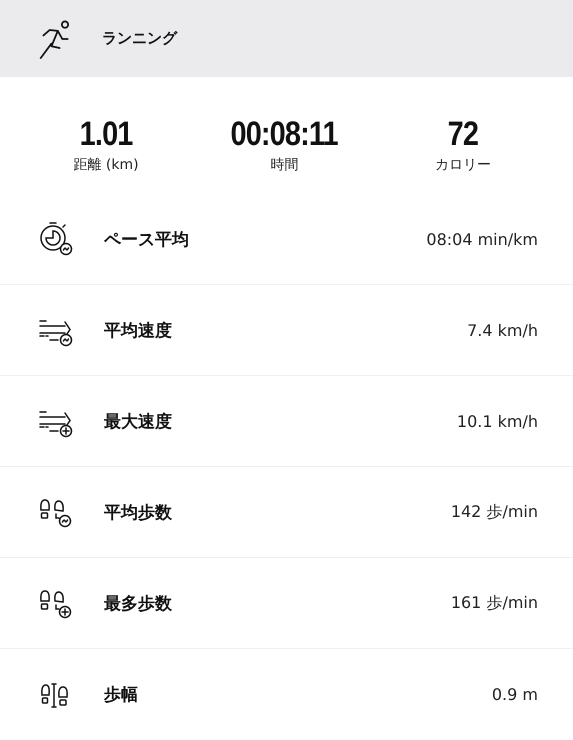 Image resolution: width=573 pixels, height=740 pixels. What do you see at coordinates (502, 330) in the screenshot?
I see `metric-value: 7.4 km/h` at bounding box center [502, 330].